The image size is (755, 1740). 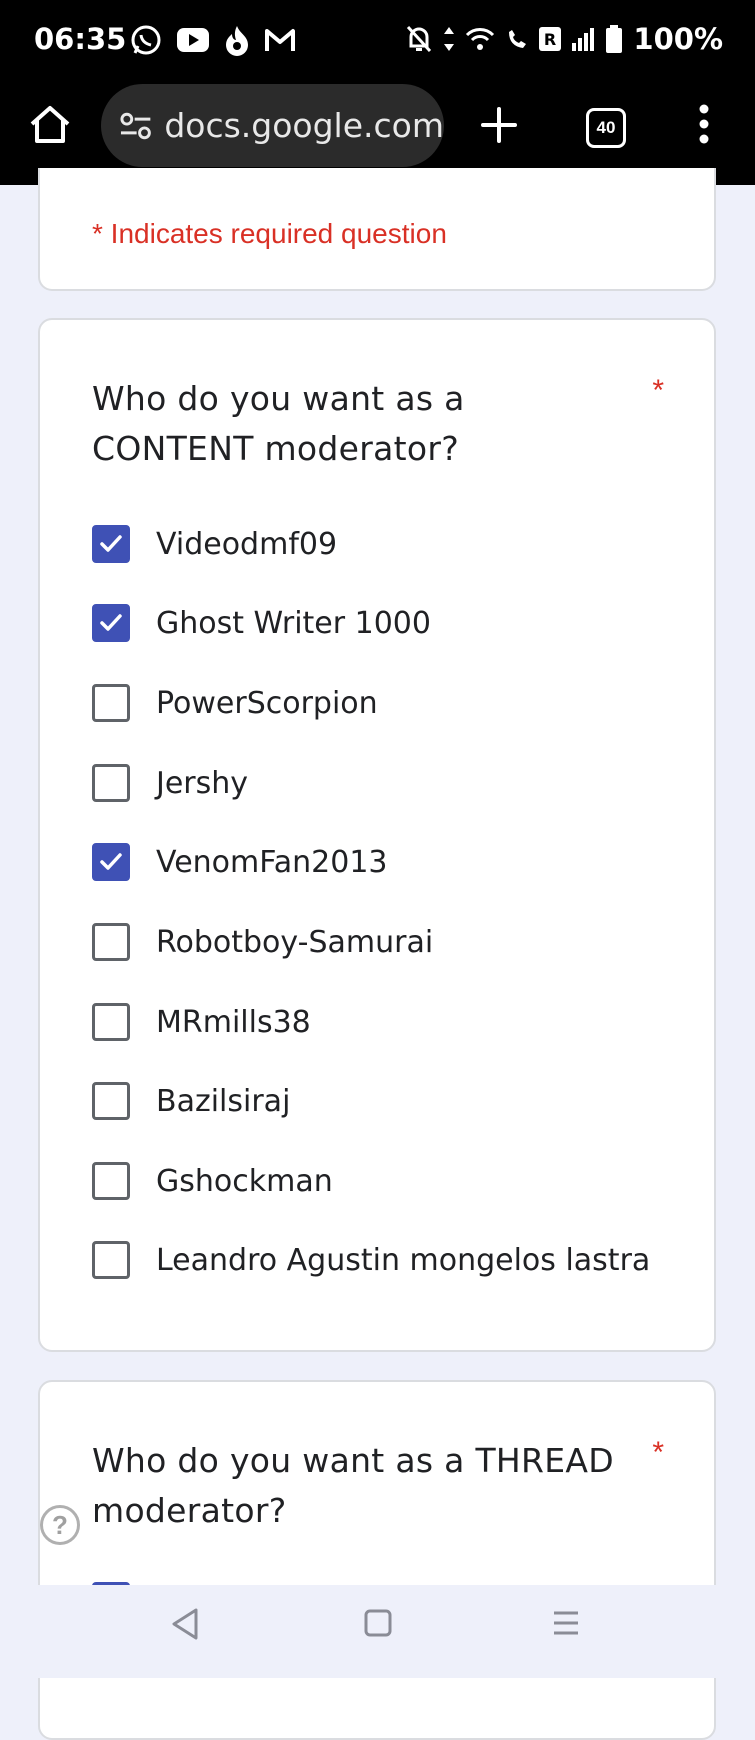 I want to click on gmail-icon, so click(x=280, y=40).